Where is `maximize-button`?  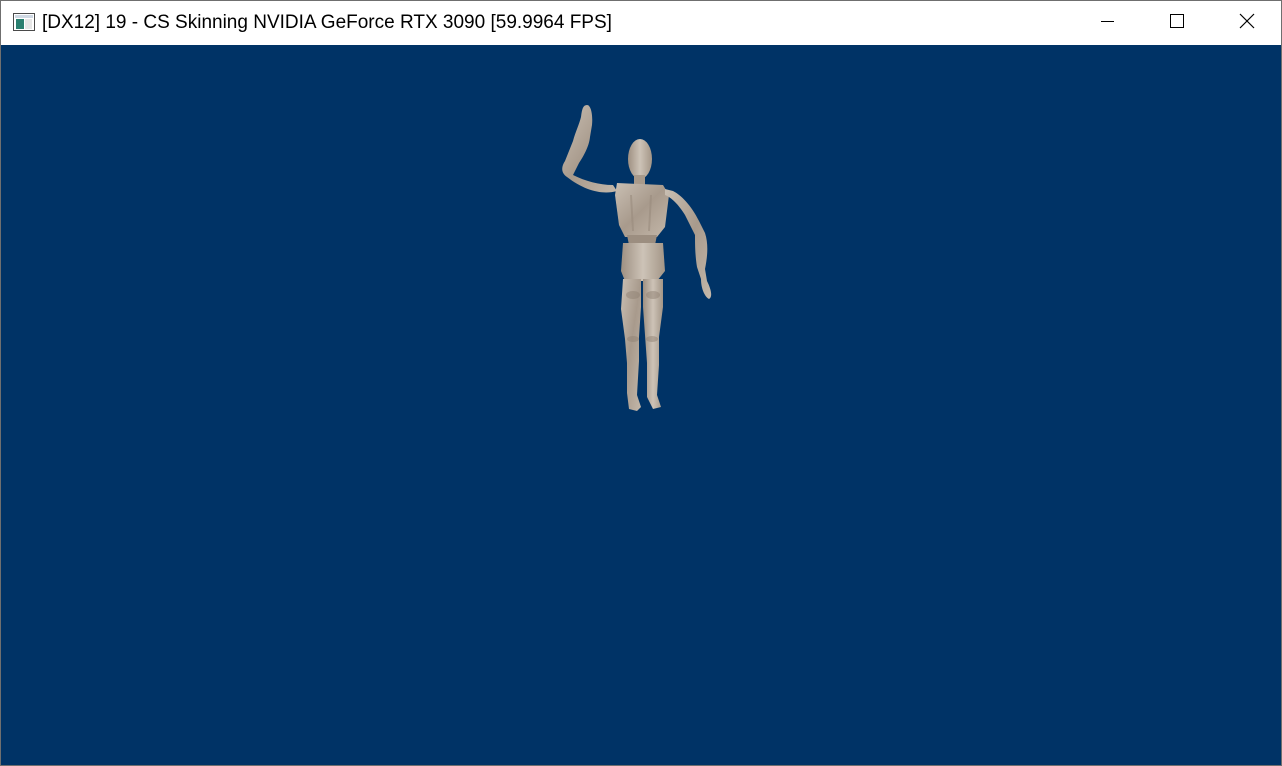
maximize-button is located at coordinates (1177, 23).